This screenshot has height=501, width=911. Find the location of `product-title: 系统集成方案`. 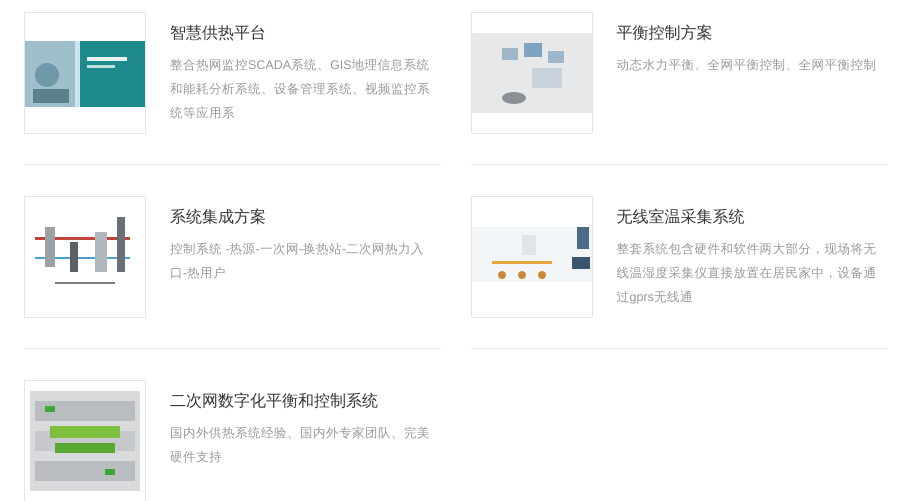

product-title: 系统集成方案 is located at coordinates (300, 218).